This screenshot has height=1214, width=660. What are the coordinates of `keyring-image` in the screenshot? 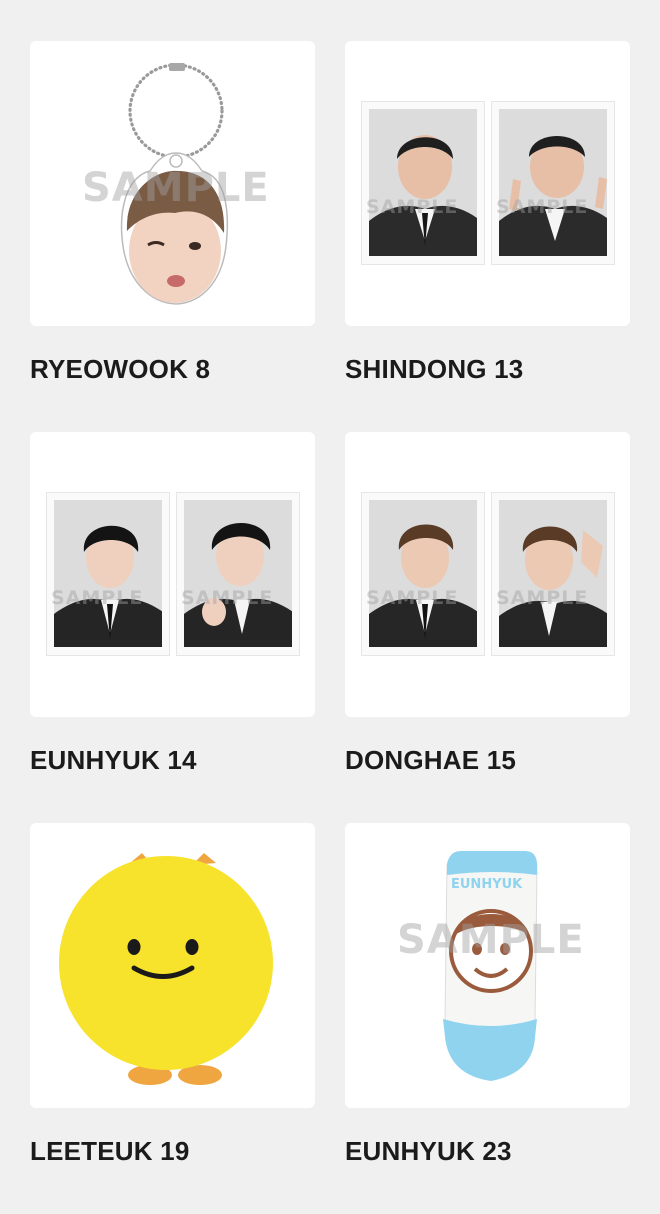 It's located at (174, 184).